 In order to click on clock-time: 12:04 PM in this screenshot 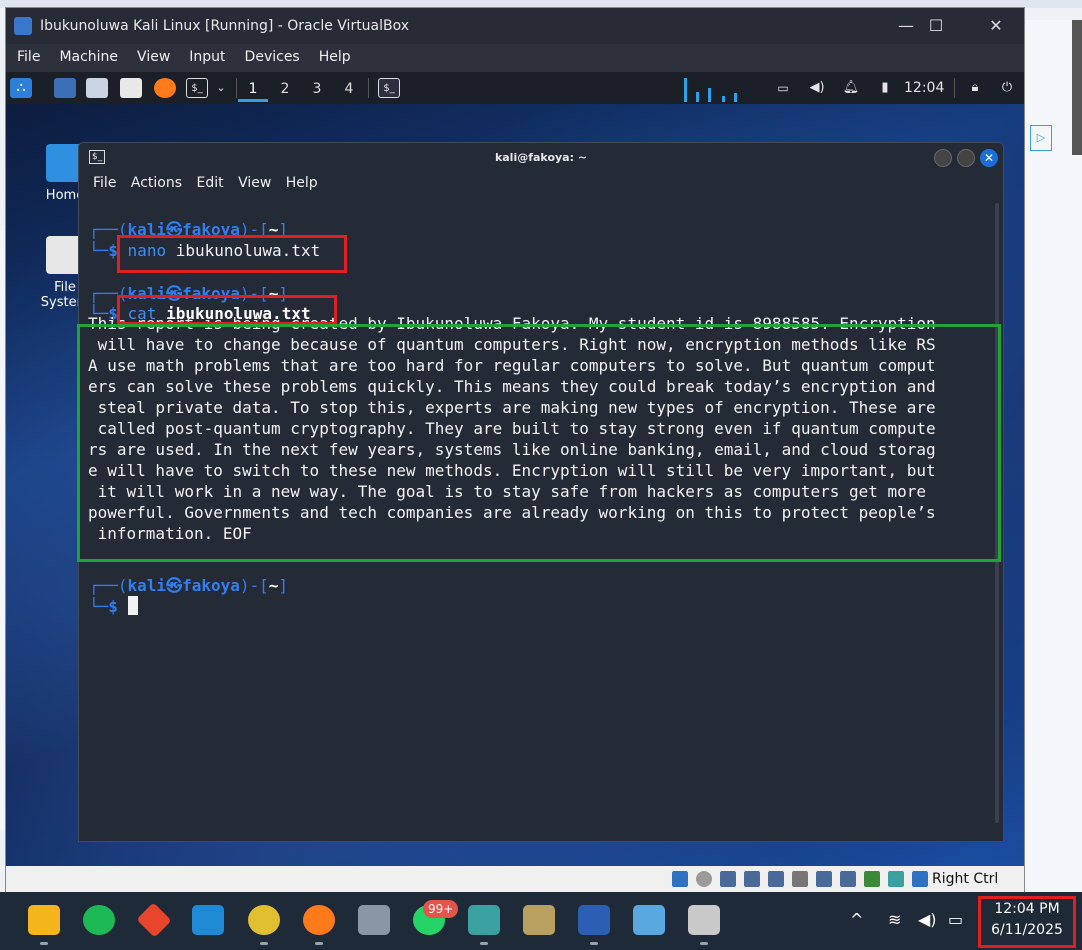, I will do `click(1027, 909)`.